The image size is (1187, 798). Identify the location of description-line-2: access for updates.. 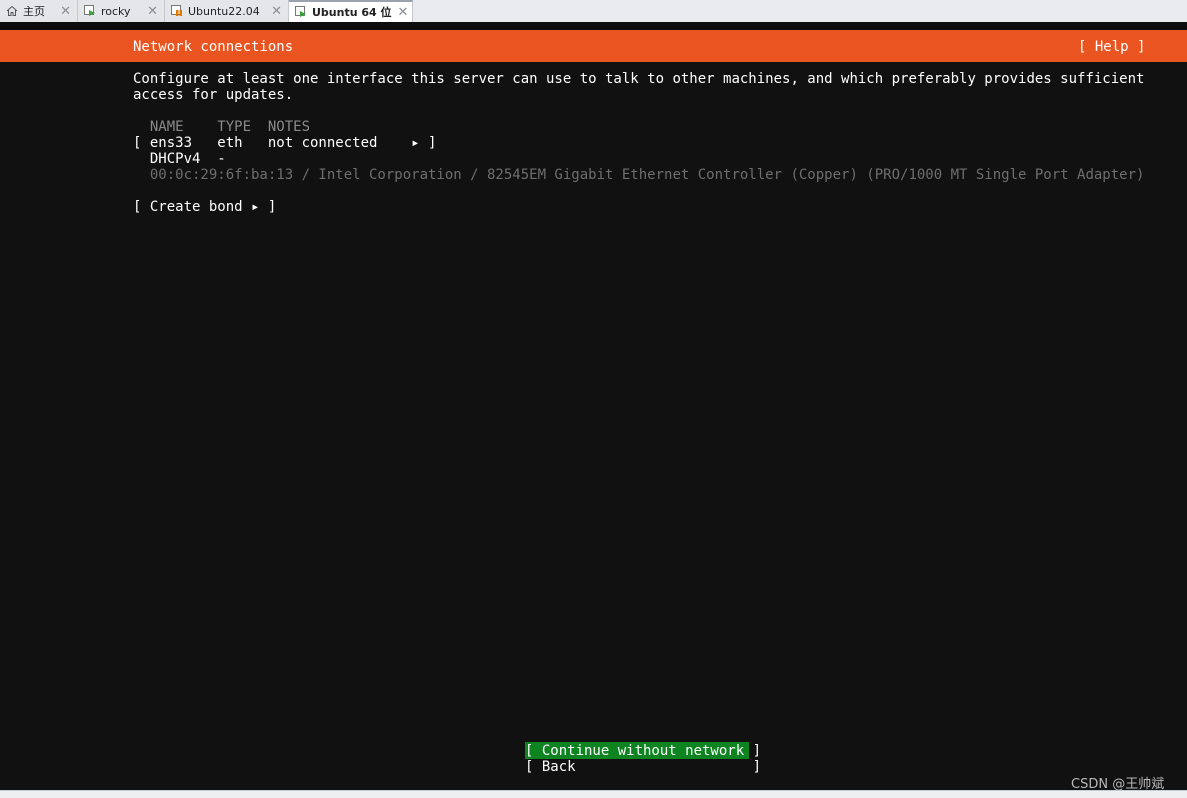
(213, 95).